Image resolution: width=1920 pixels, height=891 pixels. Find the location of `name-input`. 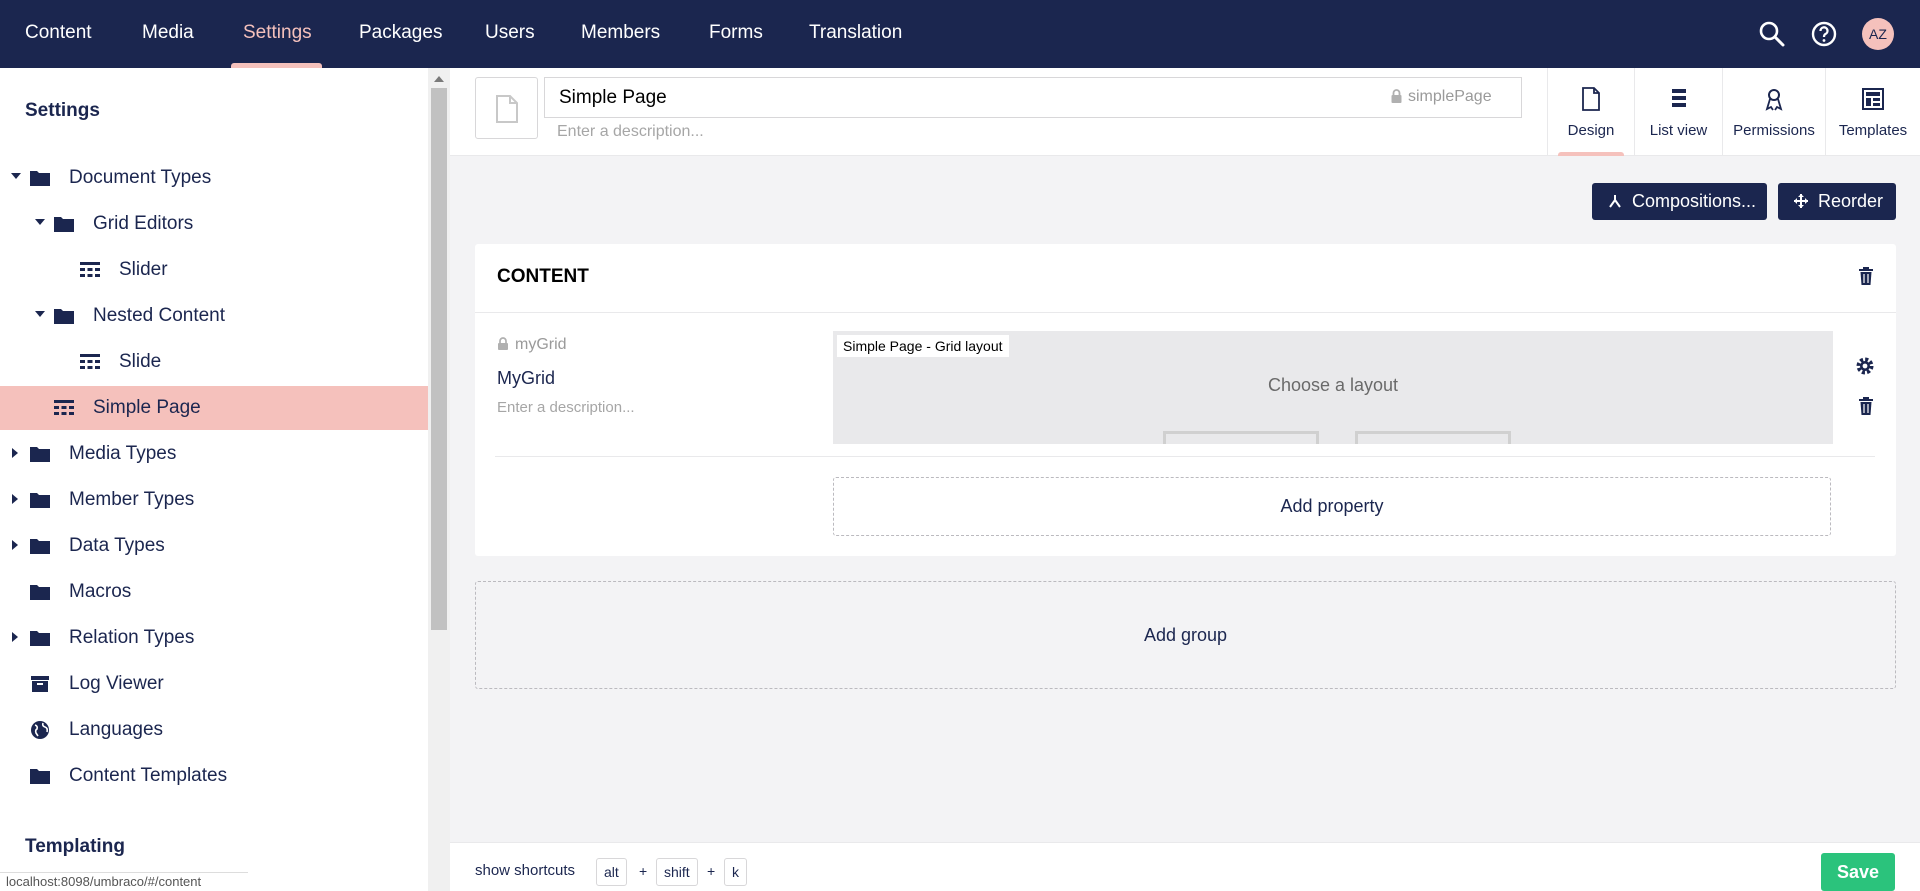

name-input is located at coordinates (1033, 97).